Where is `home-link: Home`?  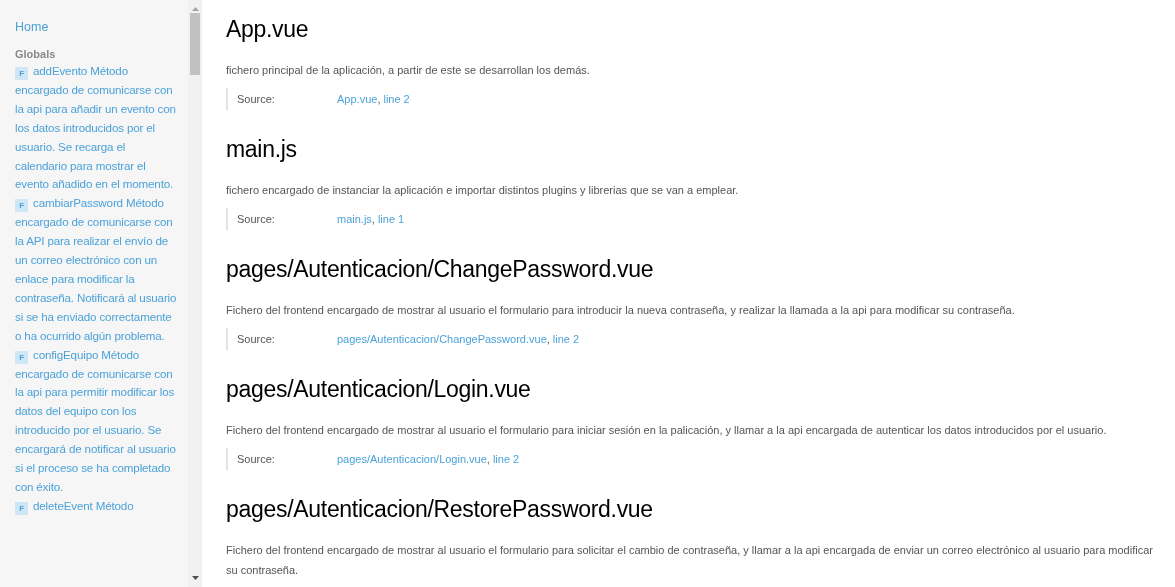 home-link: Home is located at coordinates (97, 27).